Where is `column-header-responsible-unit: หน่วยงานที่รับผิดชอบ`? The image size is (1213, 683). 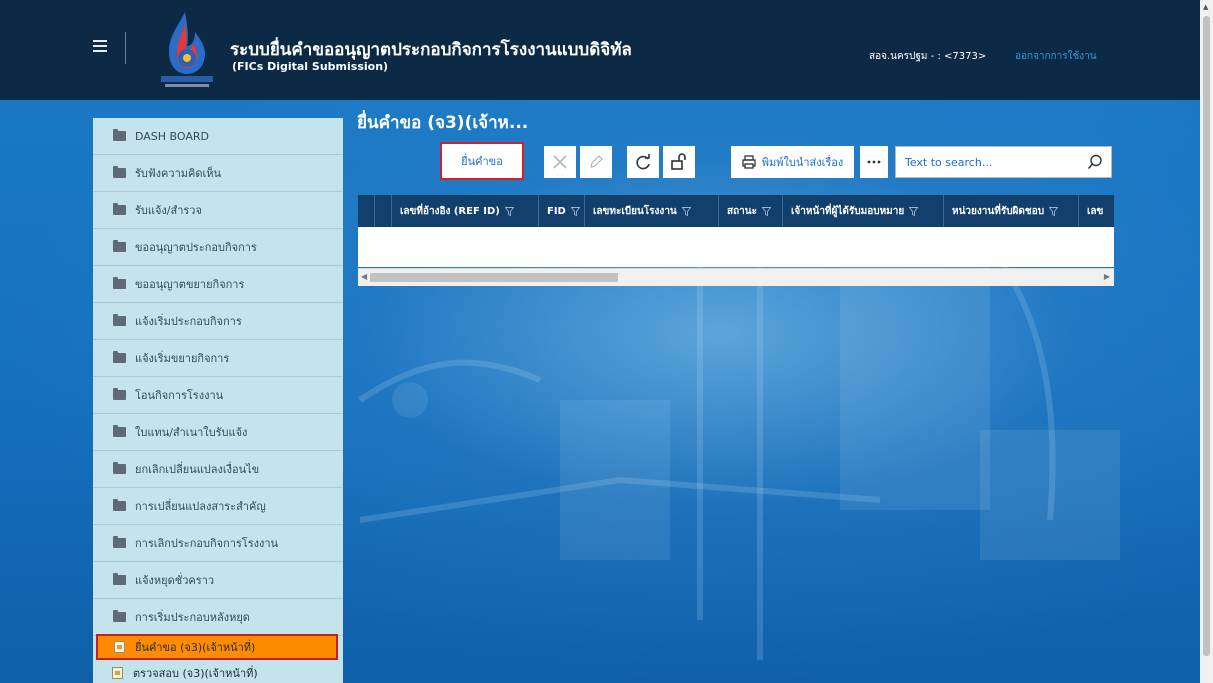 column-header-responsible-unit: หน่วยงานที่รับผิดชอบ is located at coordinates (1011, 211).